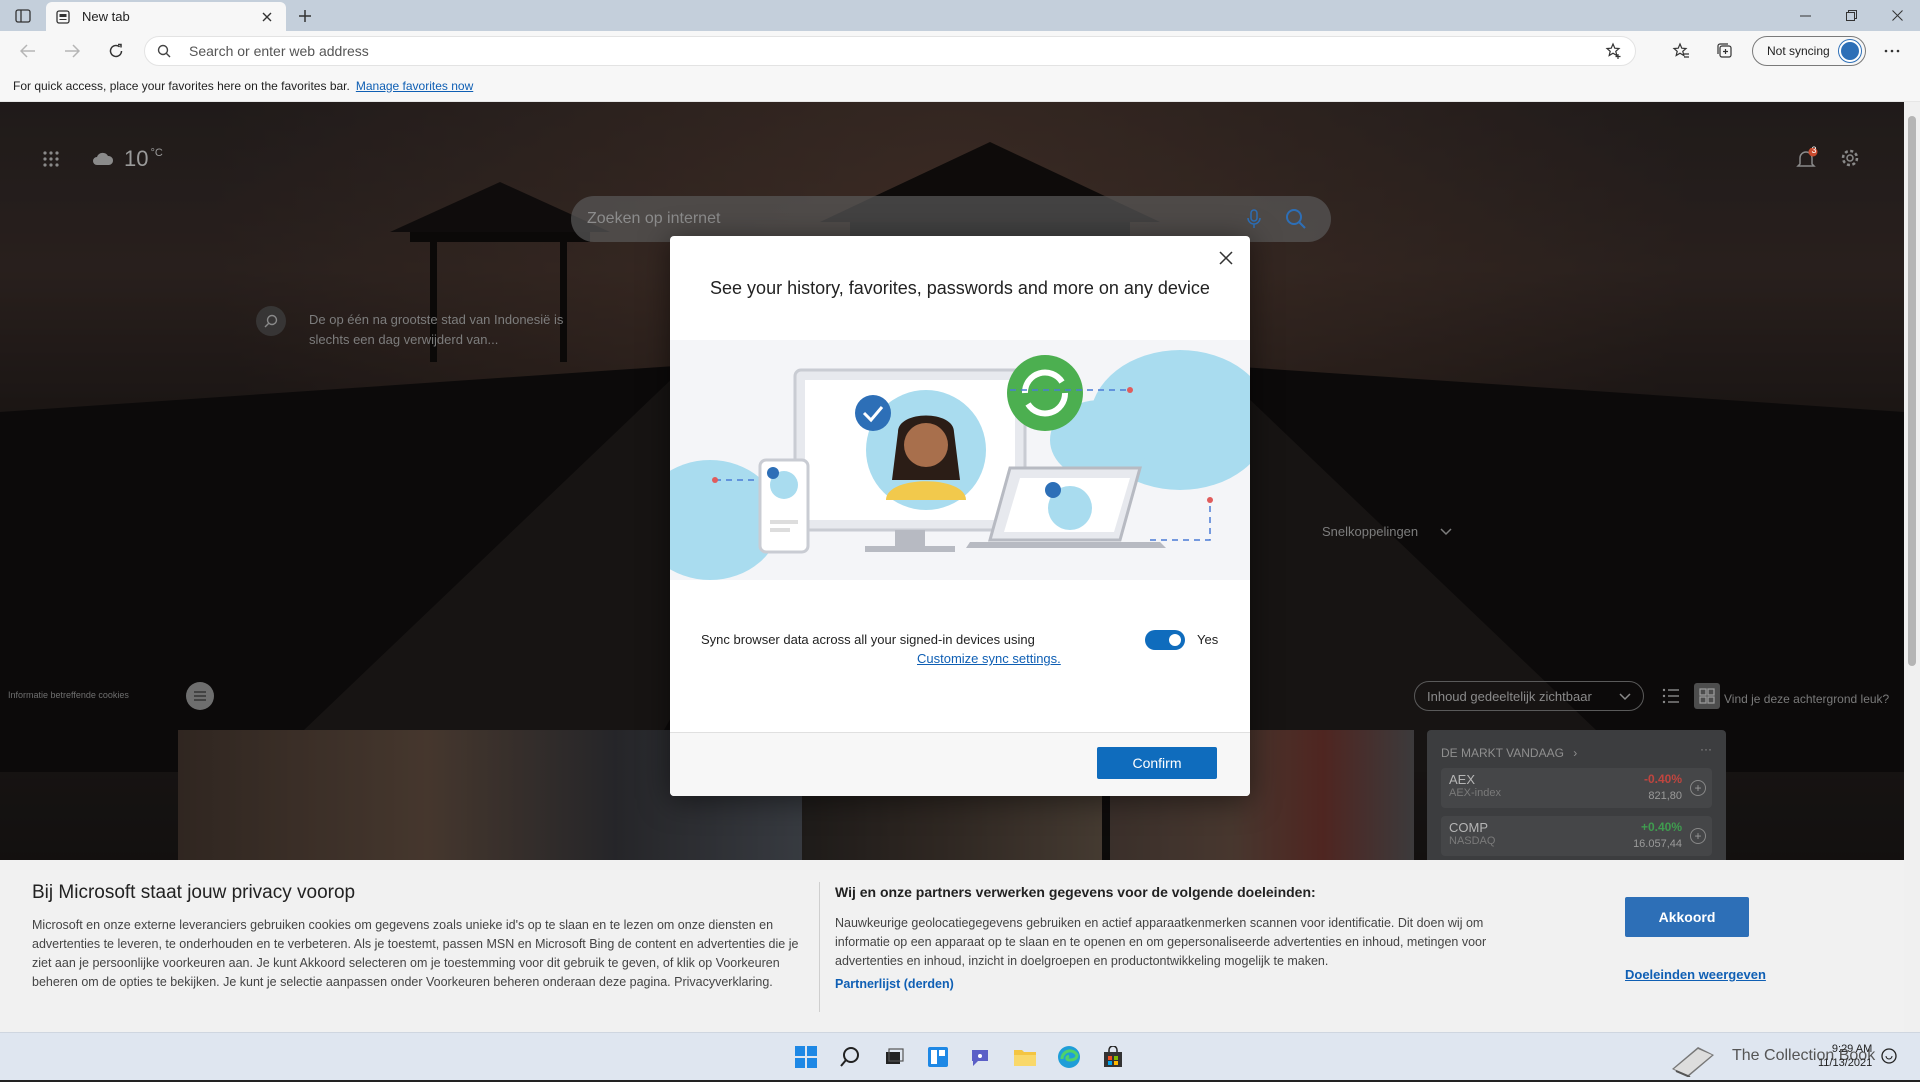 The width and height of the screenshot is (1920, 1082). I want to click on market-value: 821,80, so click(1665, 796).